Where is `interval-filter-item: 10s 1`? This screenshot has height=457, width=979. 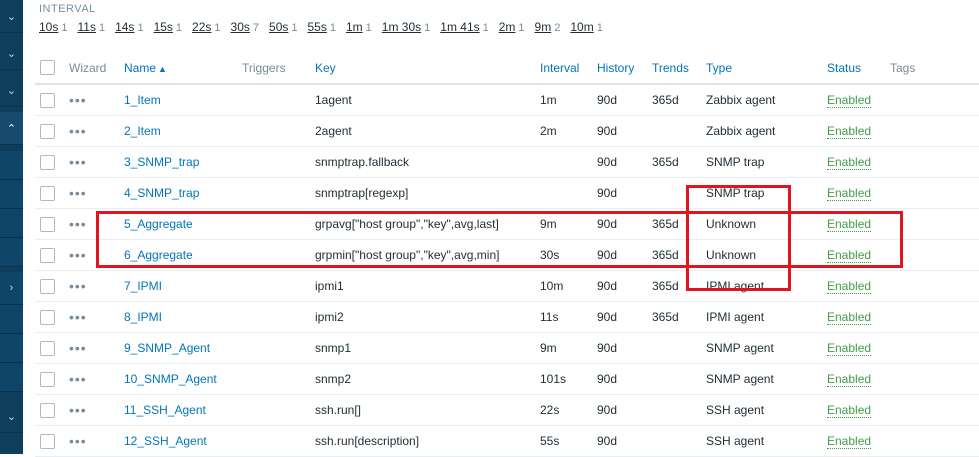 interval-filter-item: 10s 1 is located at coordinates (53, 27).